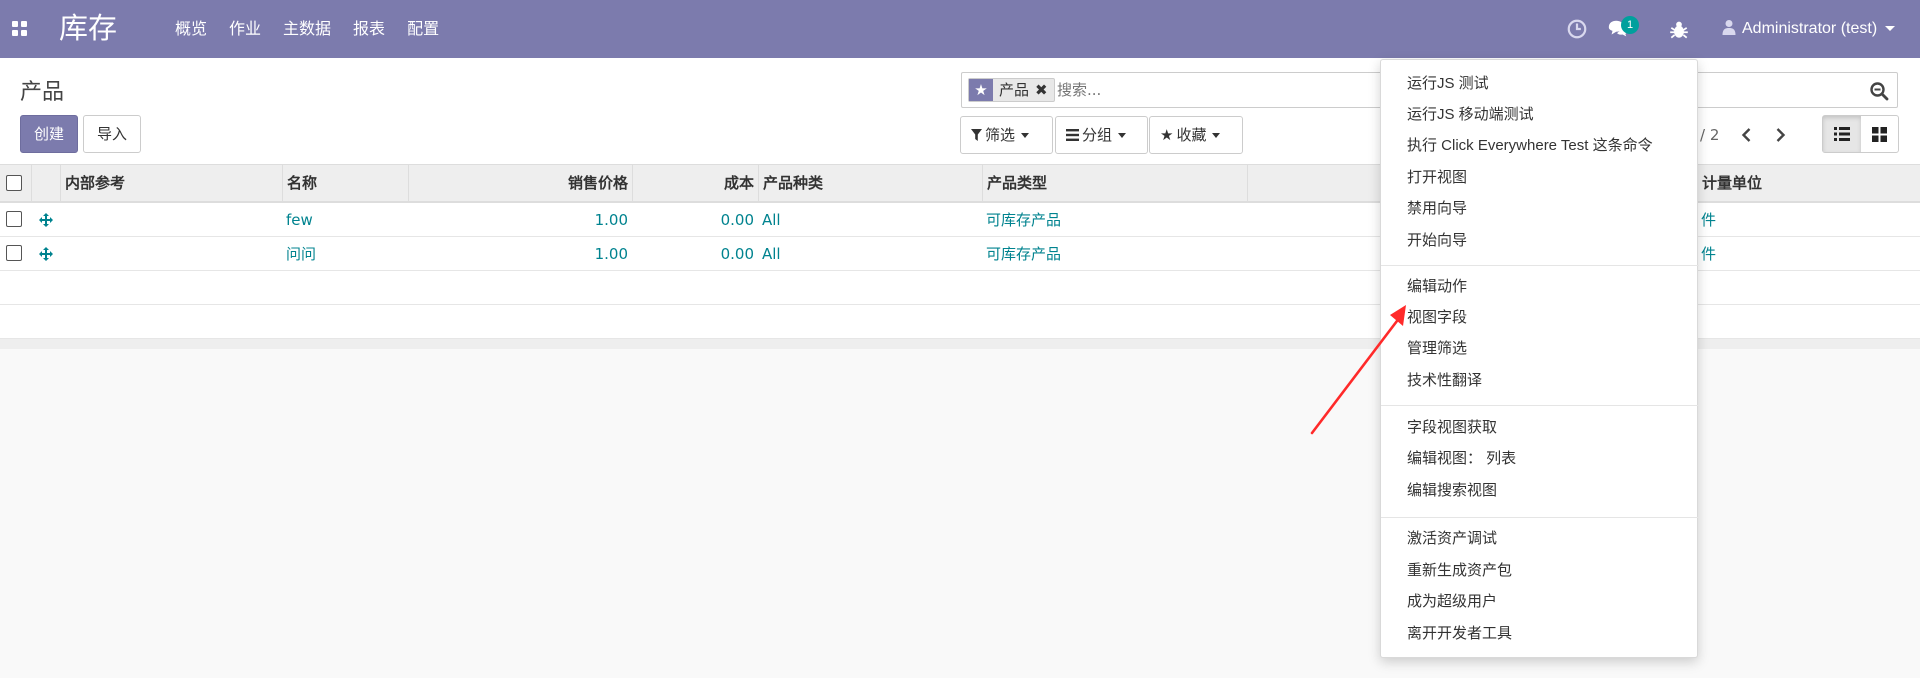 This screenshot has height=678, width=1920. I want to click on debug-item-edit-view-list: 编辑视图： 列表, so click(1461, 459).